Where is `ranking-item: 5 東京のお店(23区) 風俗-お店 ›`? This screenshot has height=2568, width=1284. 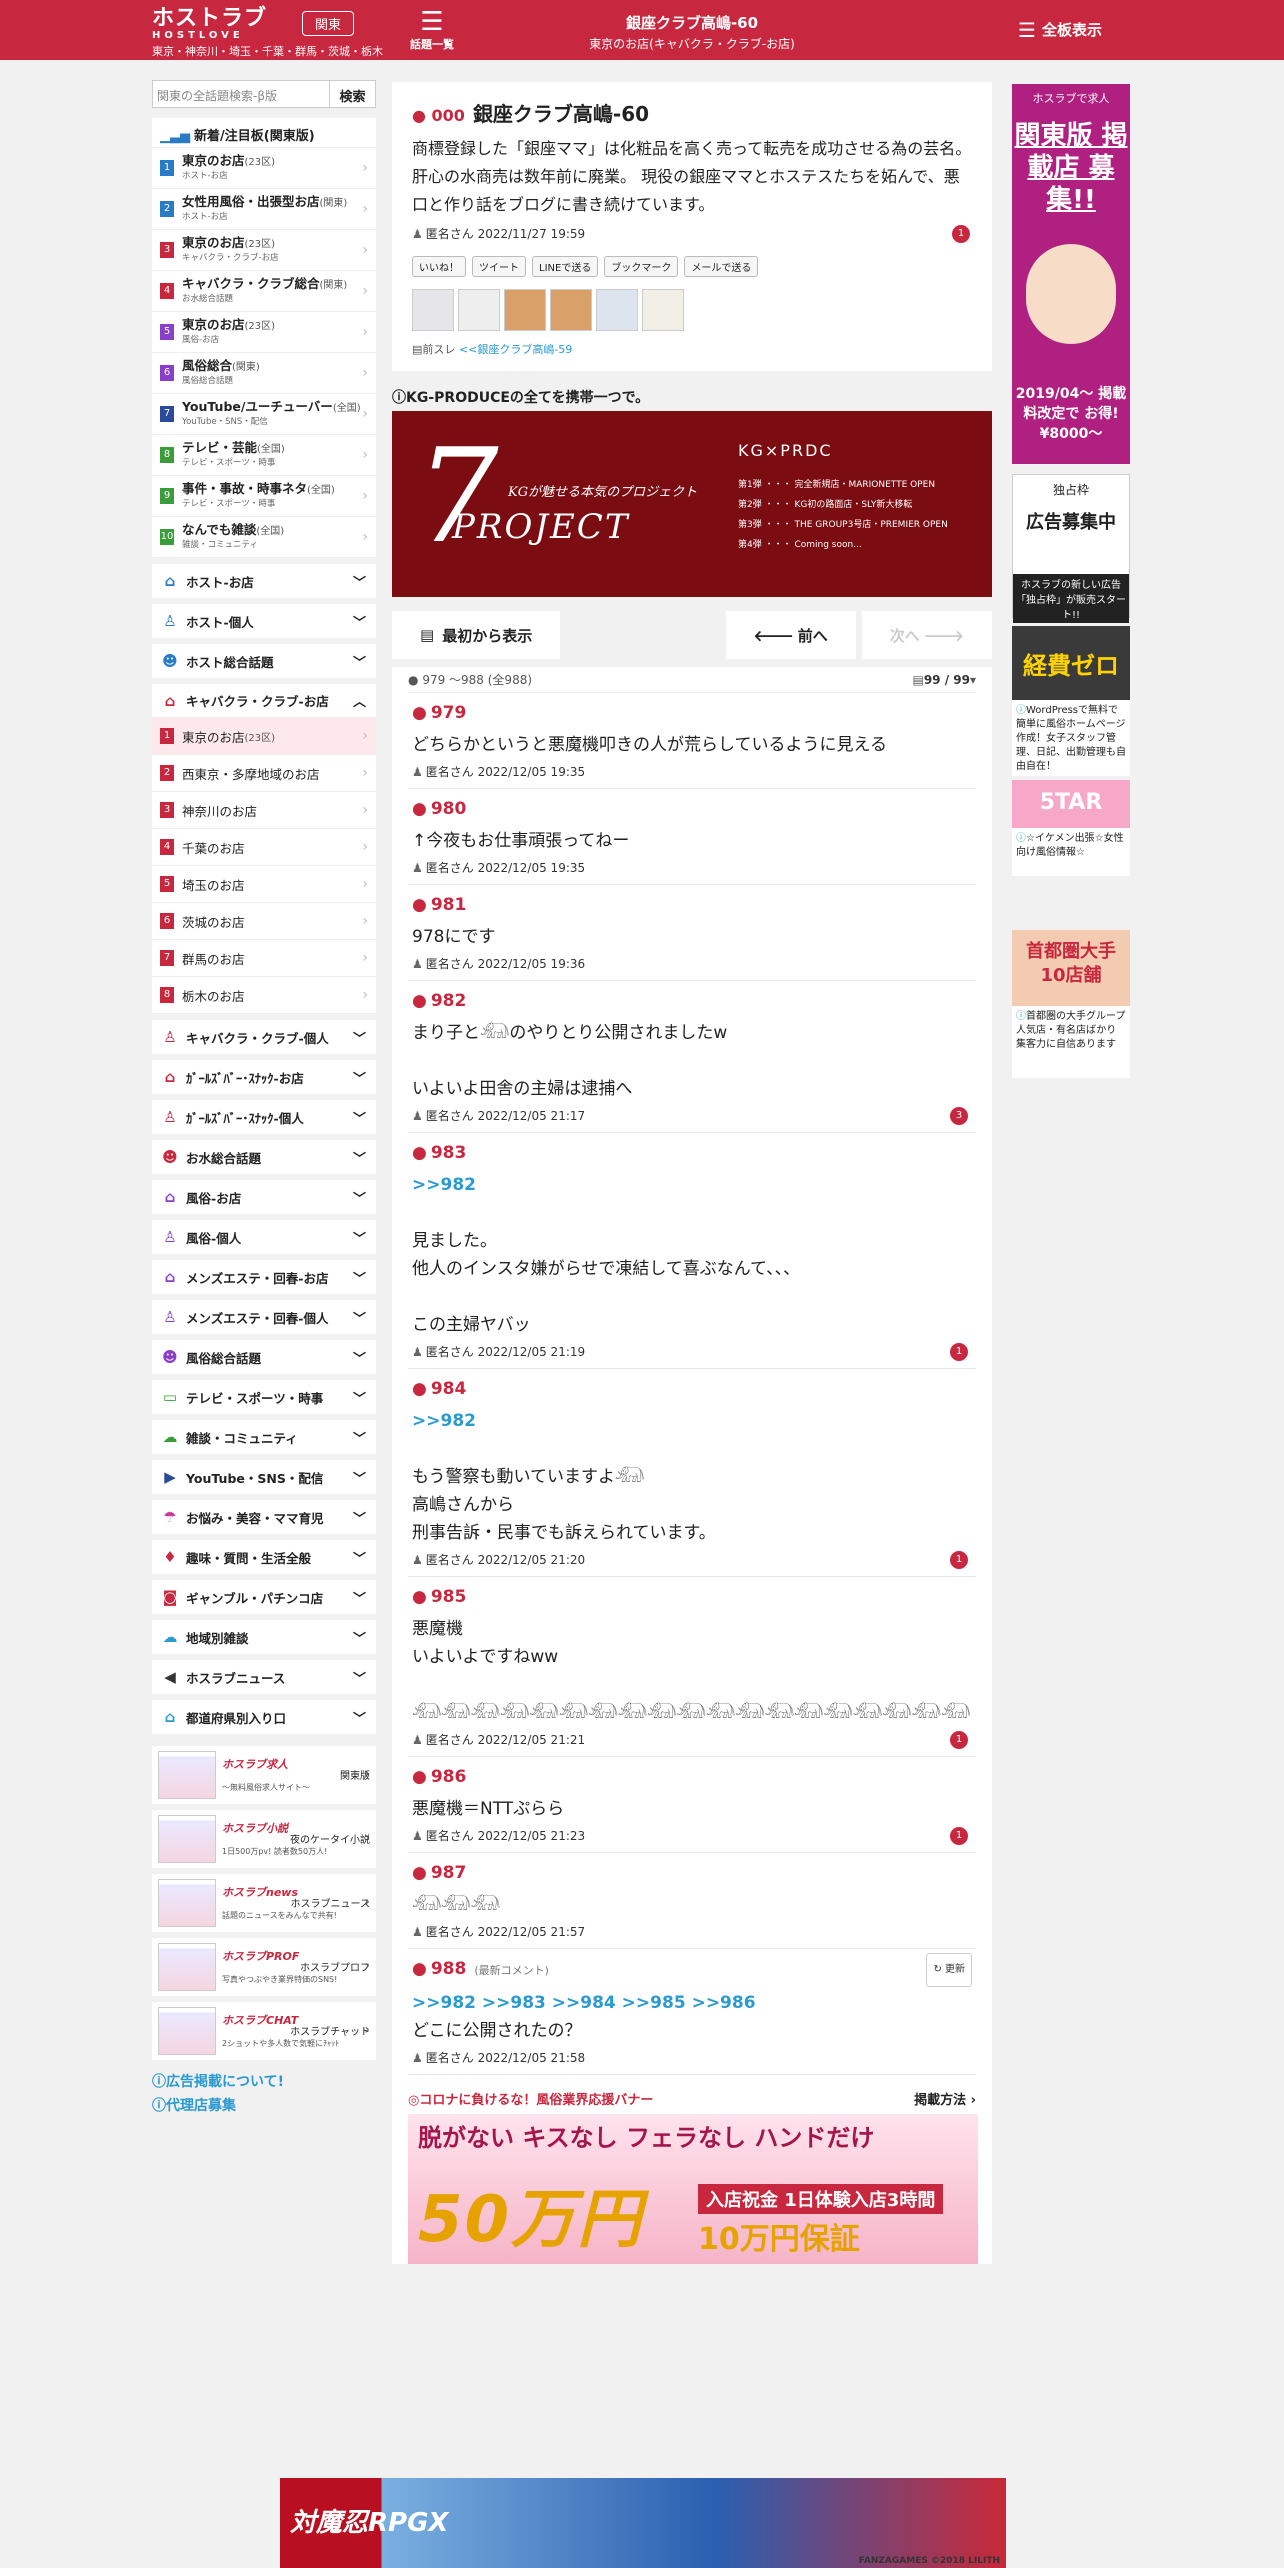
ranking-item: 5 東京のお店(23区) 風俗-お店 › is located at coordinates (264, 332).